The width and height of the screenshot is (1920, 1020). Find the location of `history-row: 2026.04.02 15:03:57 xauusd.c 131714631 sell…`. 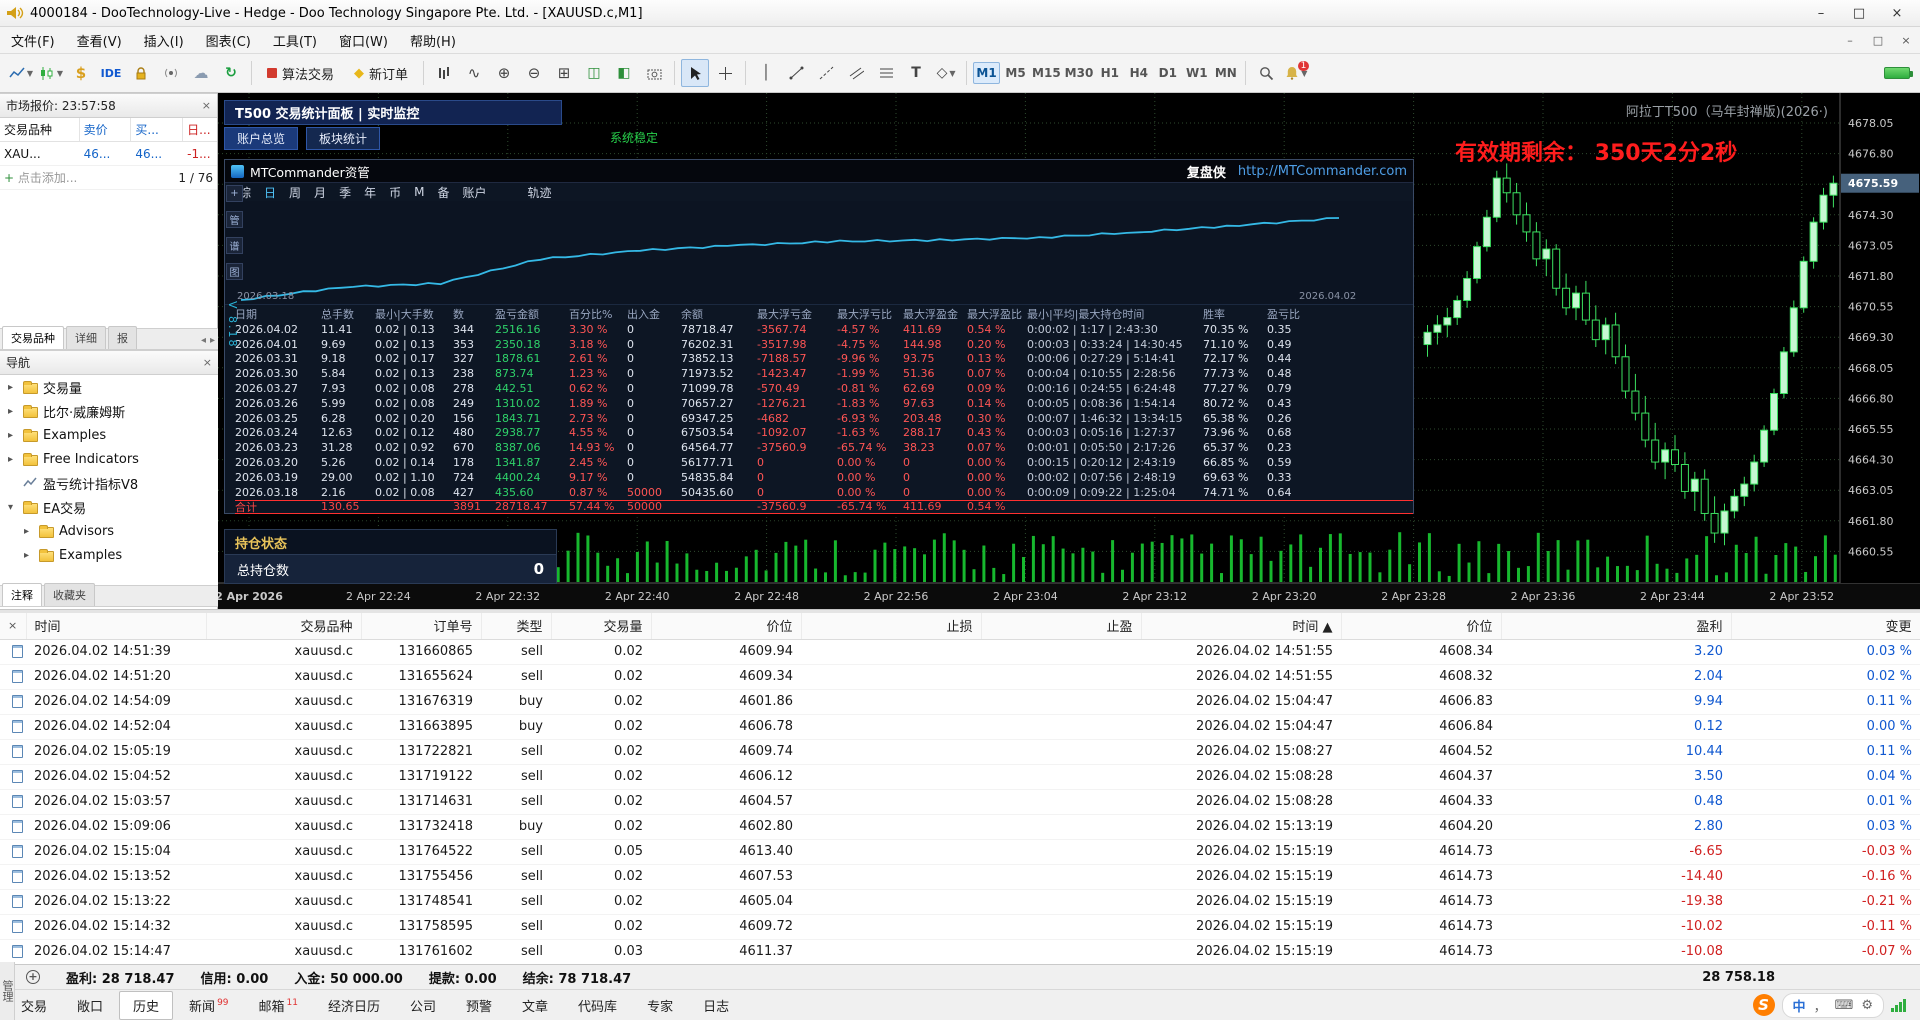

history-row: 2026.04.02 15:03:57 xauusd.c 131714631 sell… is located at coordinates (960, 802).